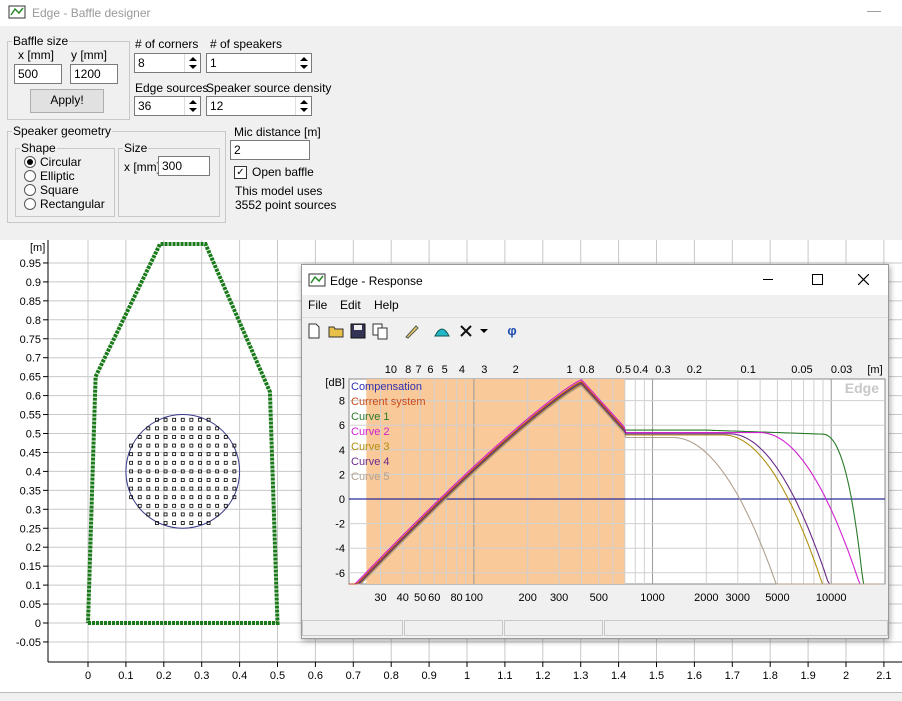 Image resolution: width=902 pixels, height=701 pixels. I want to click on corners-spin-arrows, so click(192, 63).